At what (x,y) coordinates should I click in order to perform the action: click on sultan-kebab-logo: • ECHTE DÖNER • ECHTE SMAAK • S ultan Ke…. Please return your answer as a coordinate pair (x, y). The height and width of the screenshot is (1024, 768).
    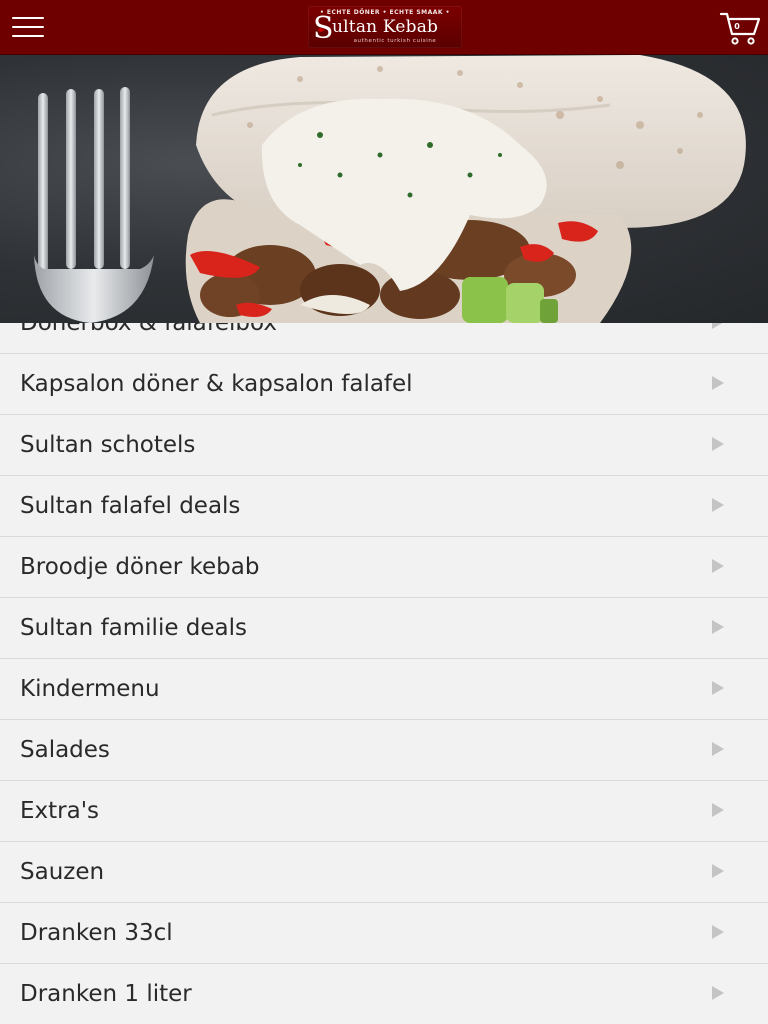
    Looking at the image, I should click on (385, 27).